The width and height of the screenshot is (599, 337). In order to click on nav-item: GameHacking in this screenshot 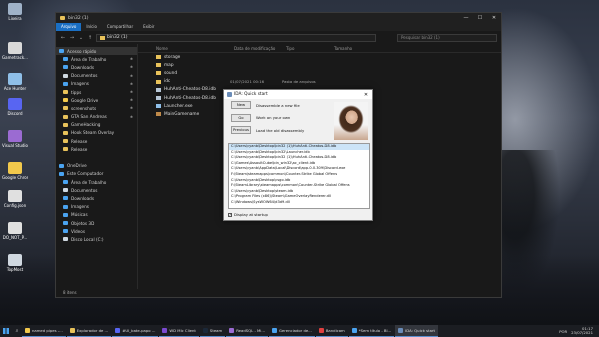, I will do `click(96, 125)`.